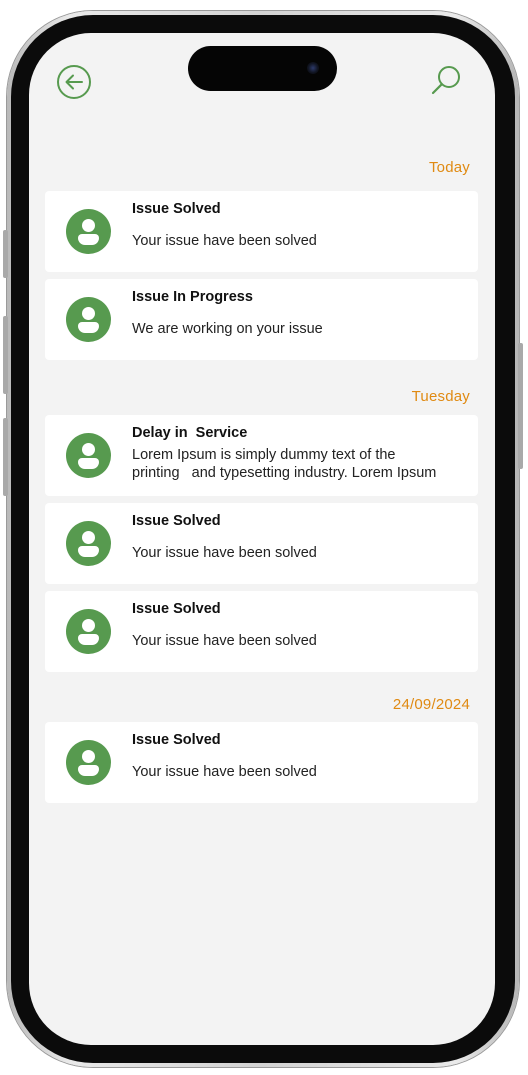 The height and width of the screenshot is (1075, 528). I want to click on notification-title: Issue In Progress, so click(192, 297).